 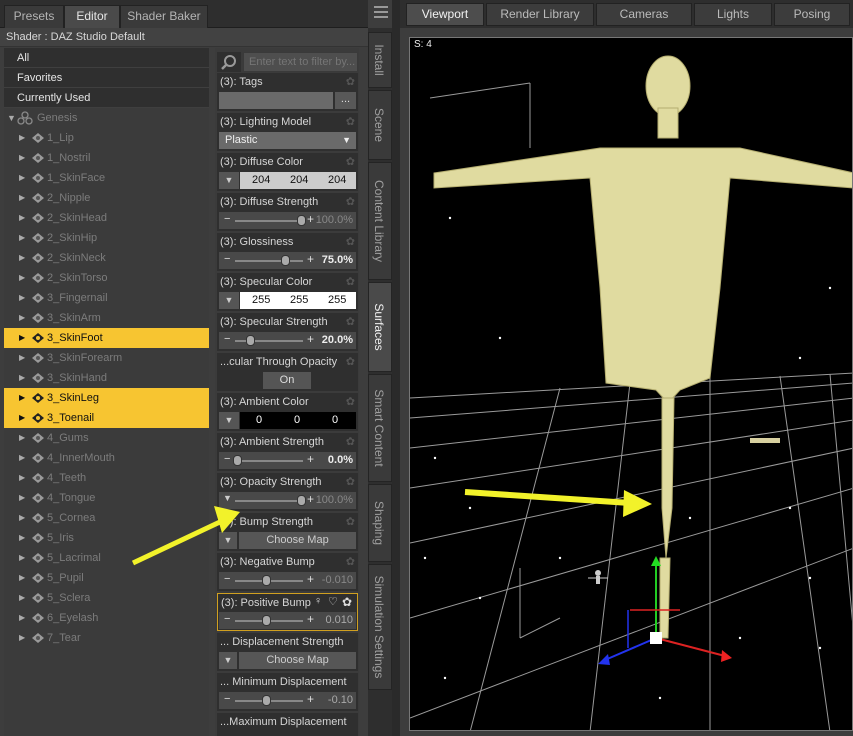 What do you see at coordinates (558, 503) in the screenshot?
I see `annotation-arrow-right` at bounding box center [558, 503].